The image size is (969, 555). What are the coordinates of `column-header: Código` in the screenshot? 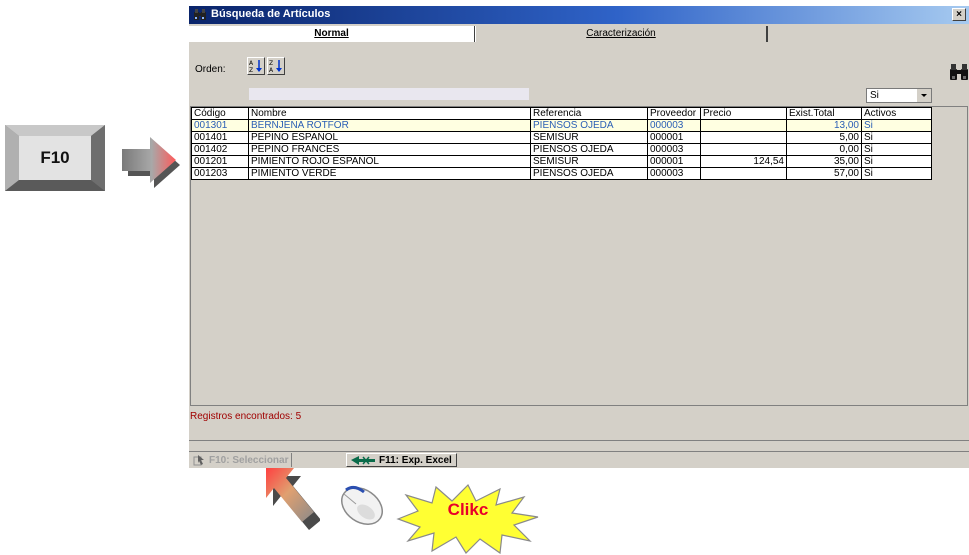 It's located at (220, 113).